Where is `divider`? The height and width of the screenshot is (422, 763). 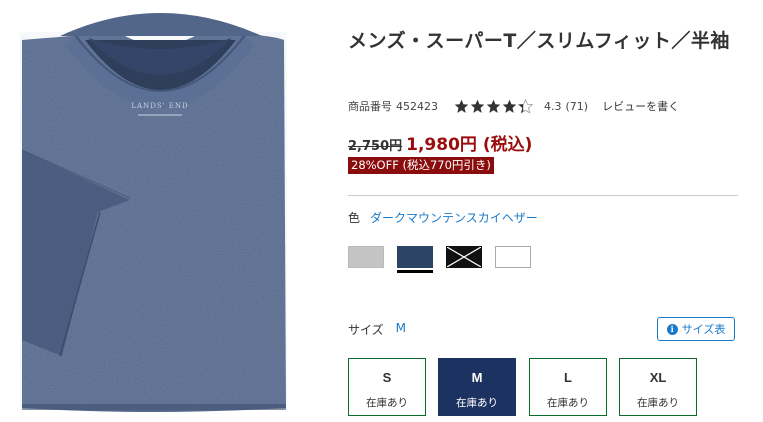
divider is located at coordinates (543, 195).